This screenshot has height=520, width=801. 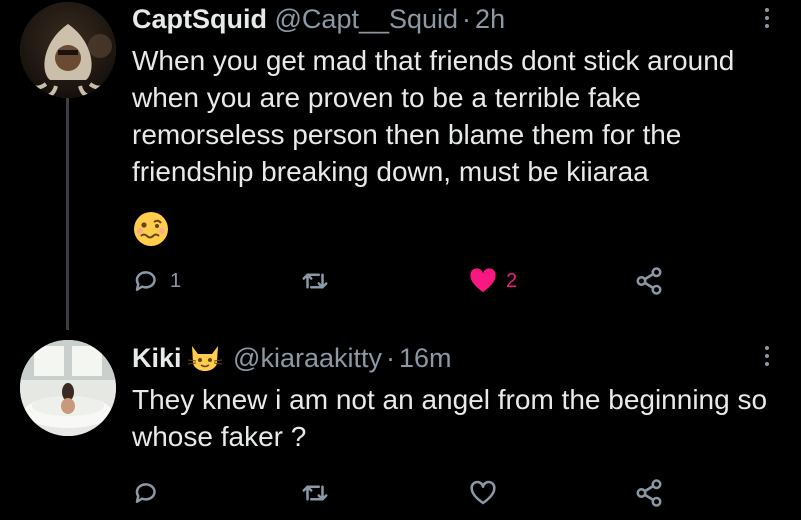 I want to click on reply-button: 1, so click(x=156, y=281).